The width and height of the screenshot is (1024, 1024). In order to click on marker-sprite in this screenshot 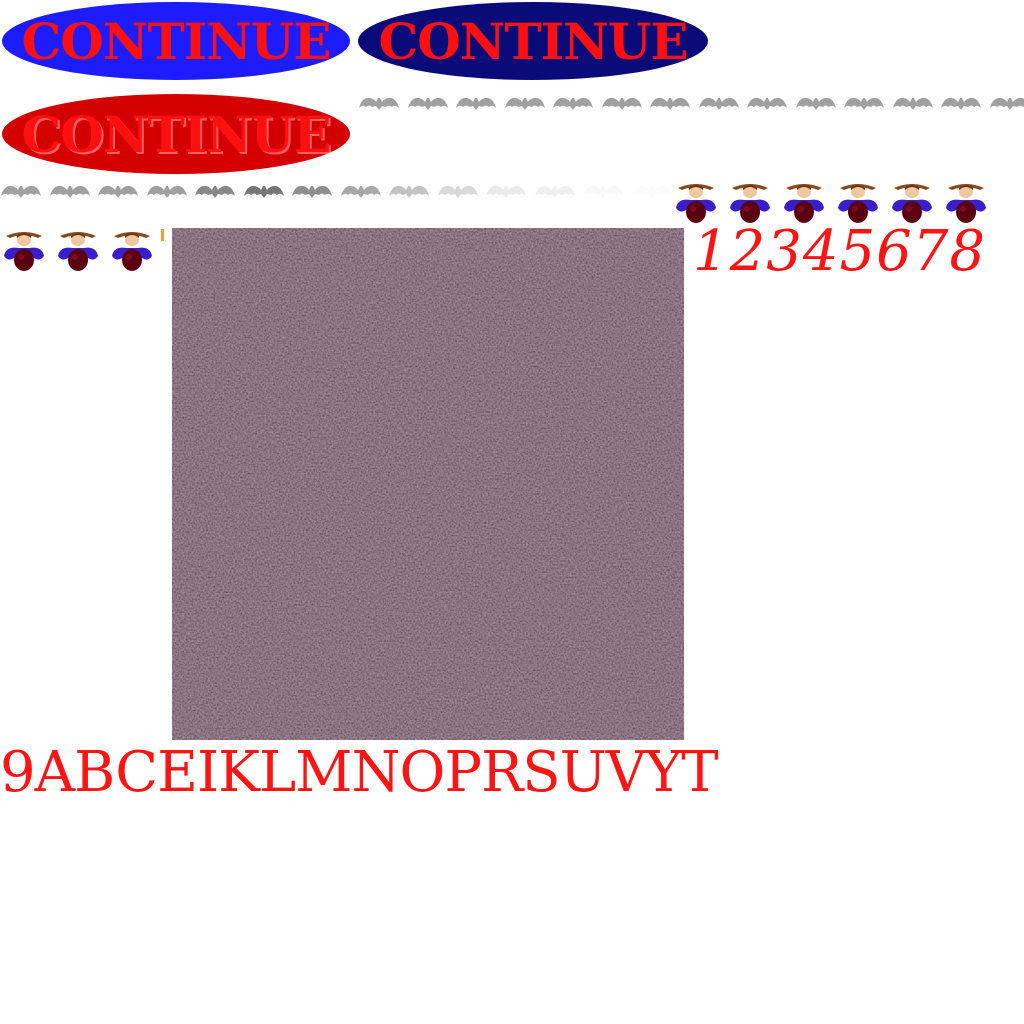, I will do `click(162, 235)`.